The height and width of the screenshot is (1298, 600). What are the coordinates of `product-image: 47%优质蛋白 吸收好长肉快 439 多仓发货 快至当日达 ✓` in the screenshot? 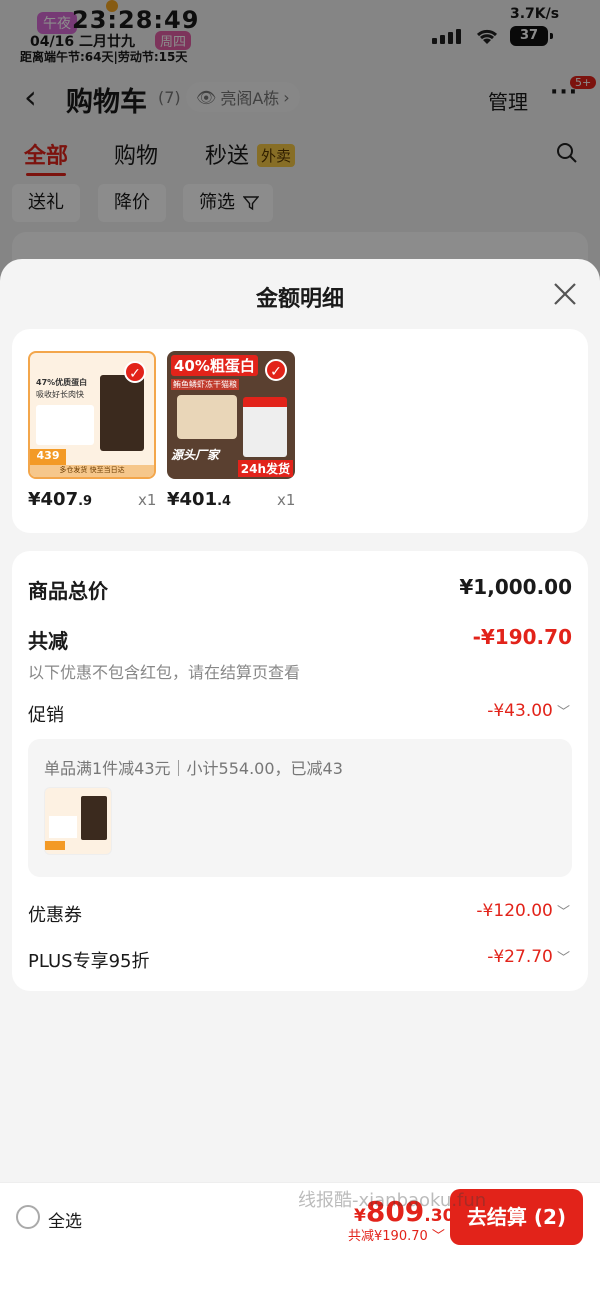 It's located at (92, 415).